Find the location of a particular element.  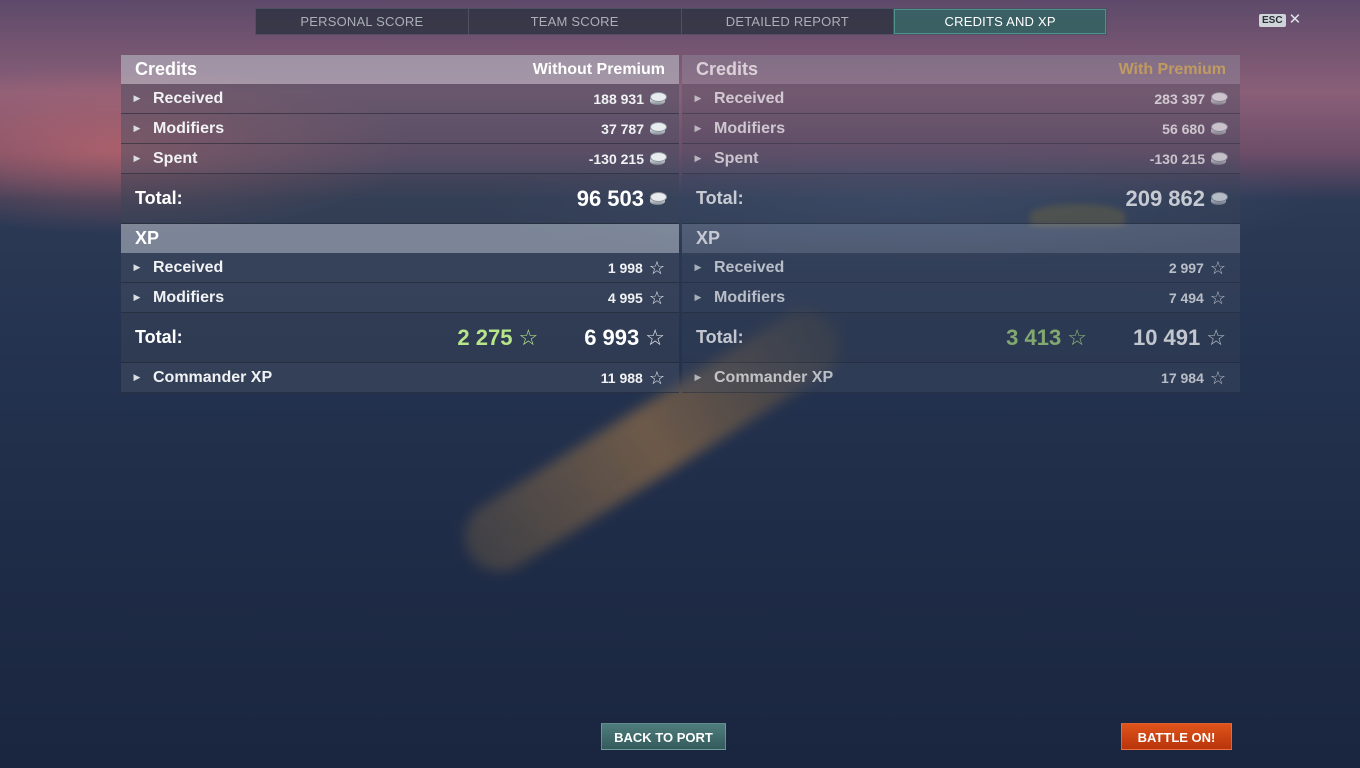

xp-total-row: Total: 3 413 ☆ 10 491 ☆ is located at coordinates (961, 338).